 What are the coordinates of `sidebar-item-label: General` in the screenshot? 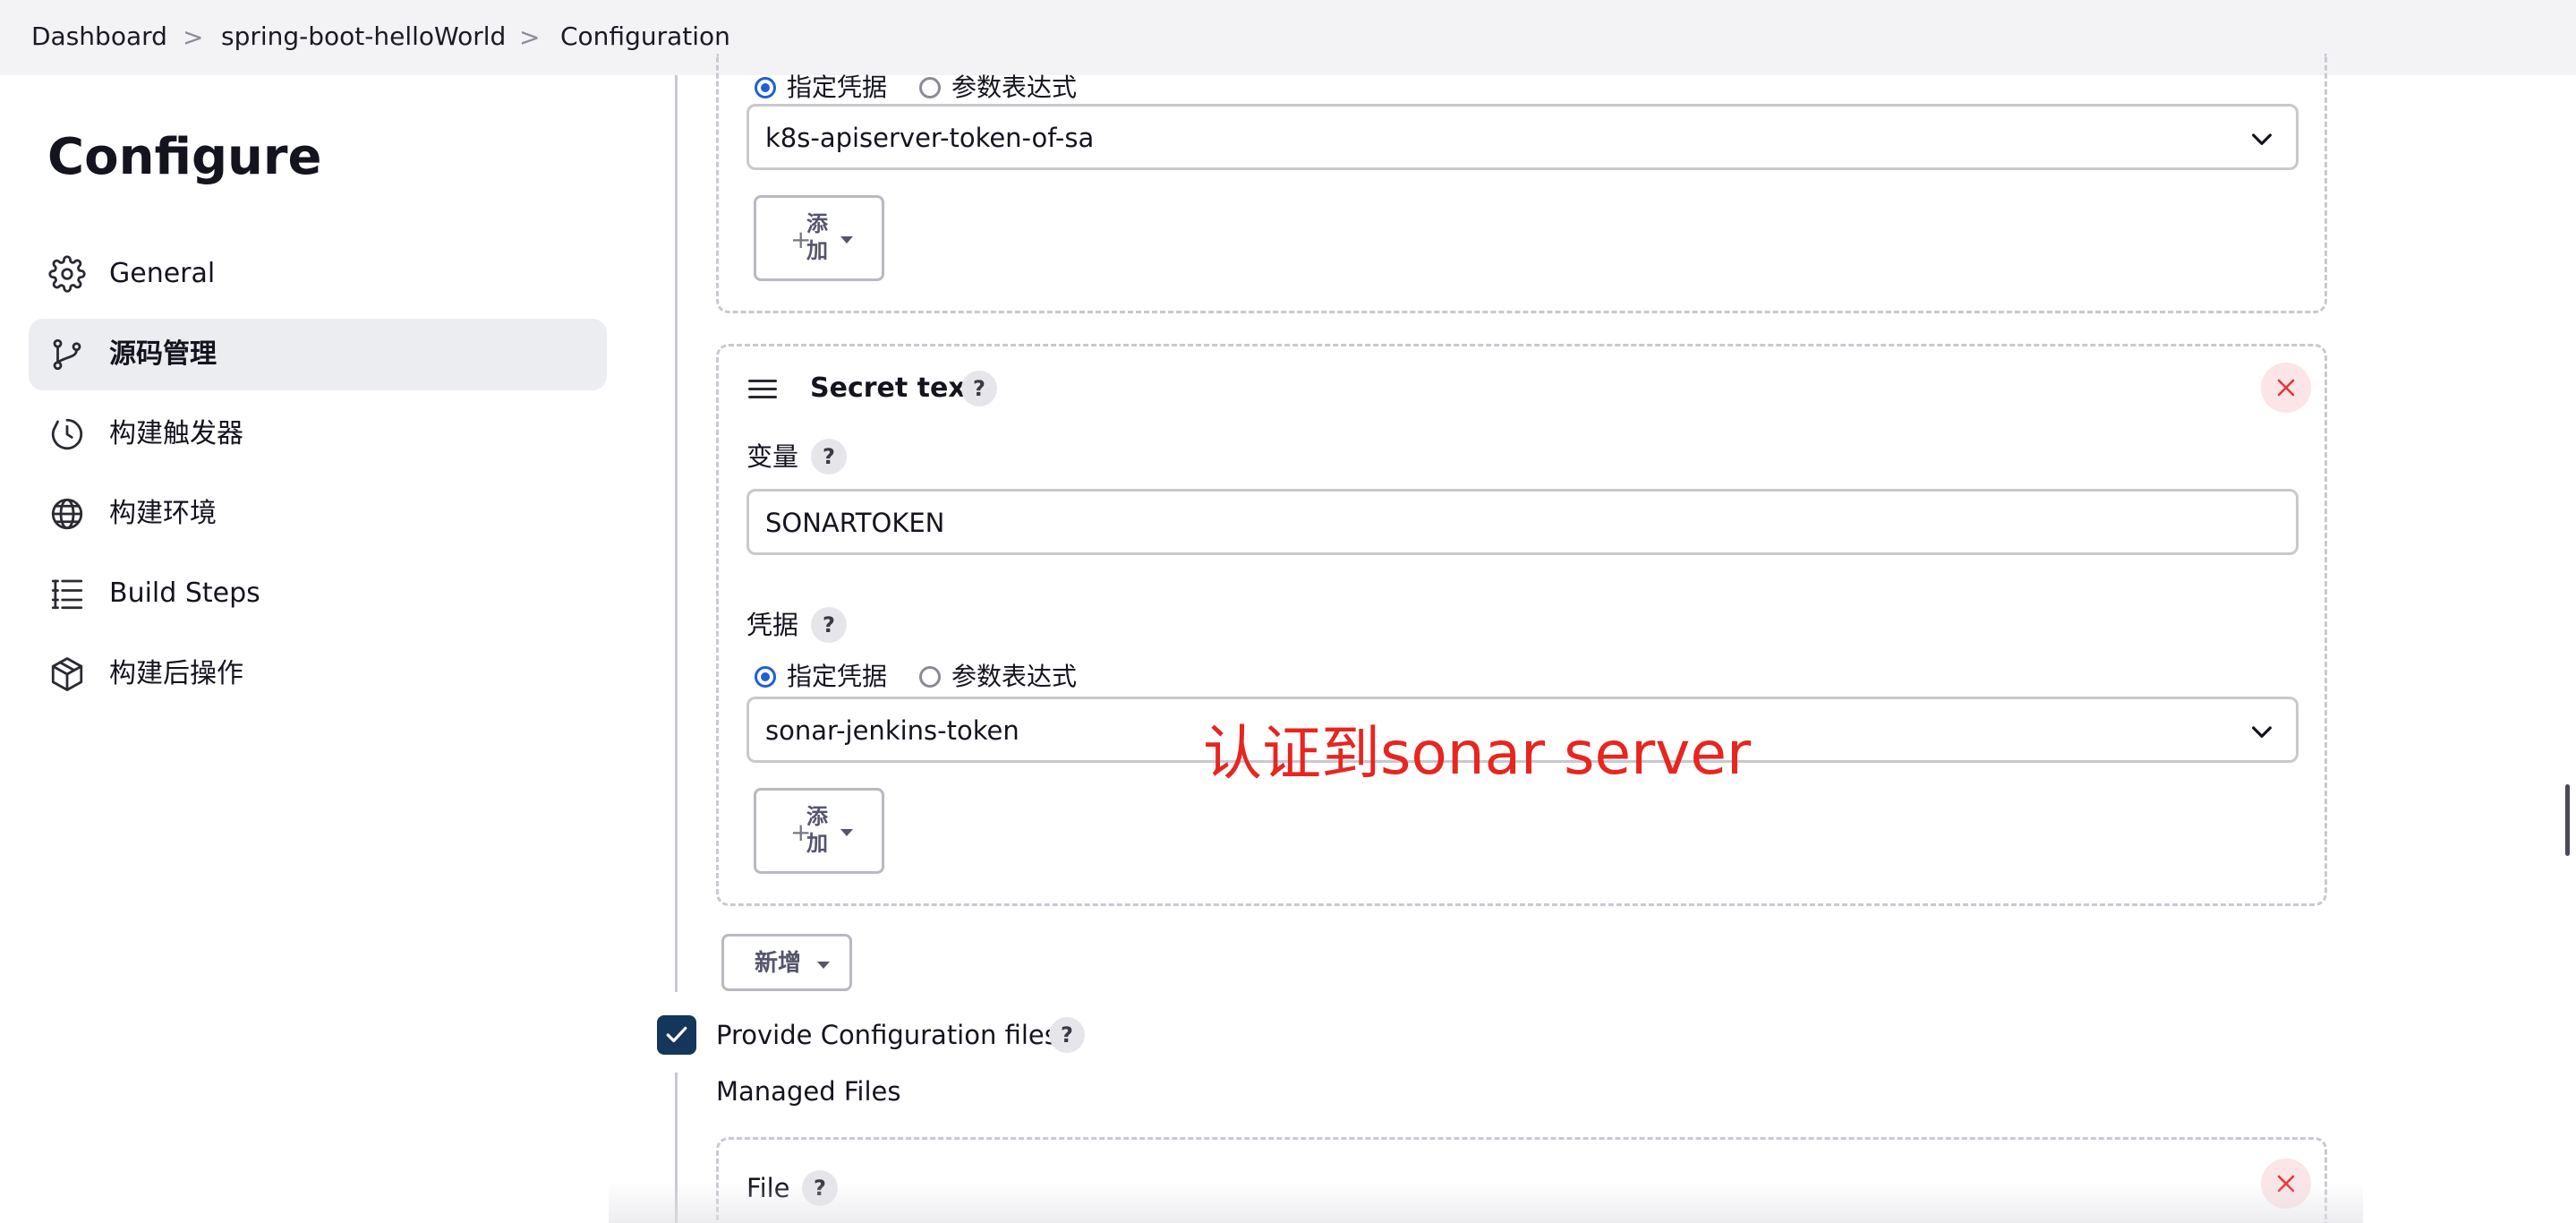 It's located at (162, 273).